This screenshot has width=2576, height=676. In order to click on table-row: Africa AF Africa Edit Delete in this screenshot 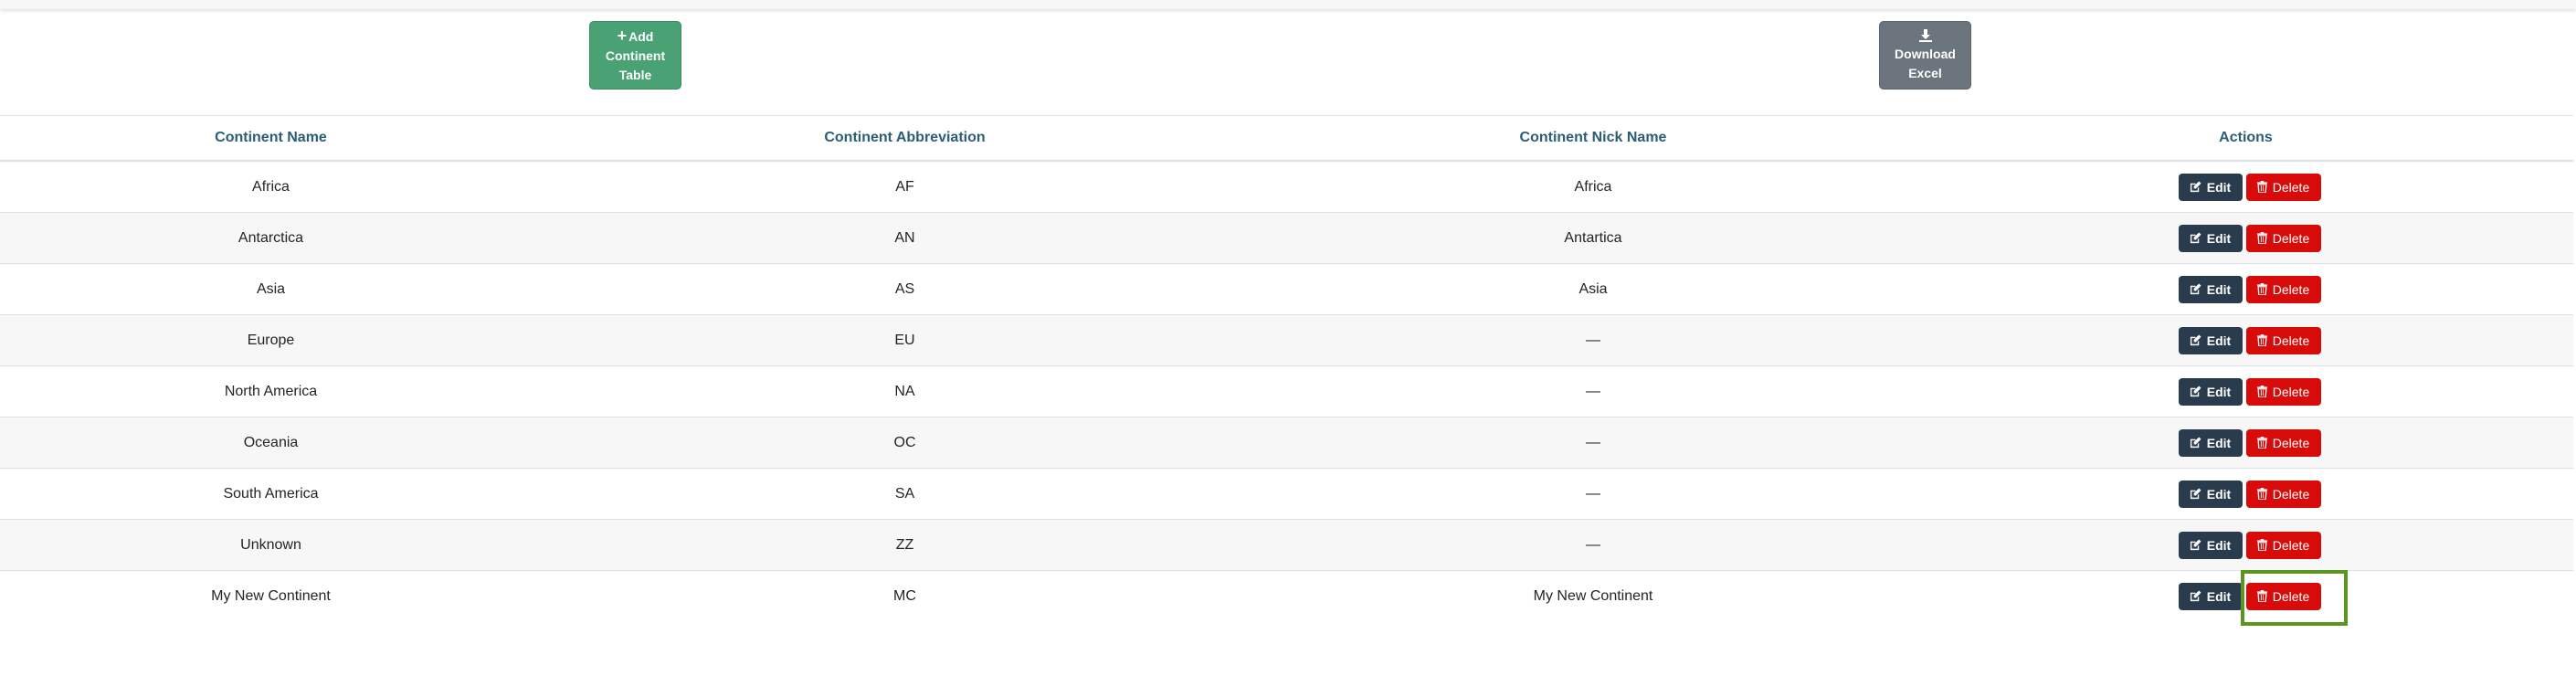, I will do `click(1286, 187)`.